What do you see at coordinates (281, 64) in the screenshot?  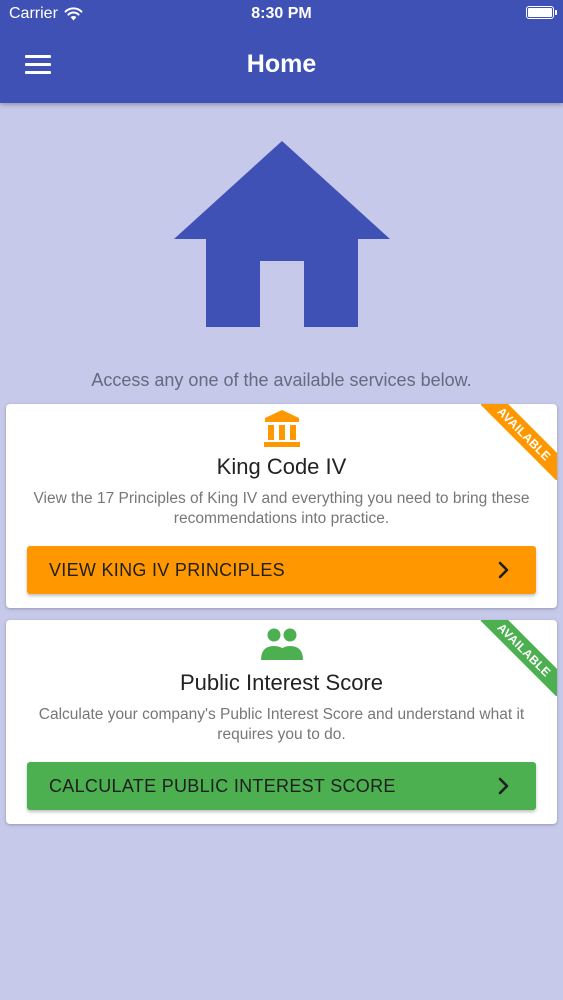 I see `page-title: Home` at bounding box center [281, 64].